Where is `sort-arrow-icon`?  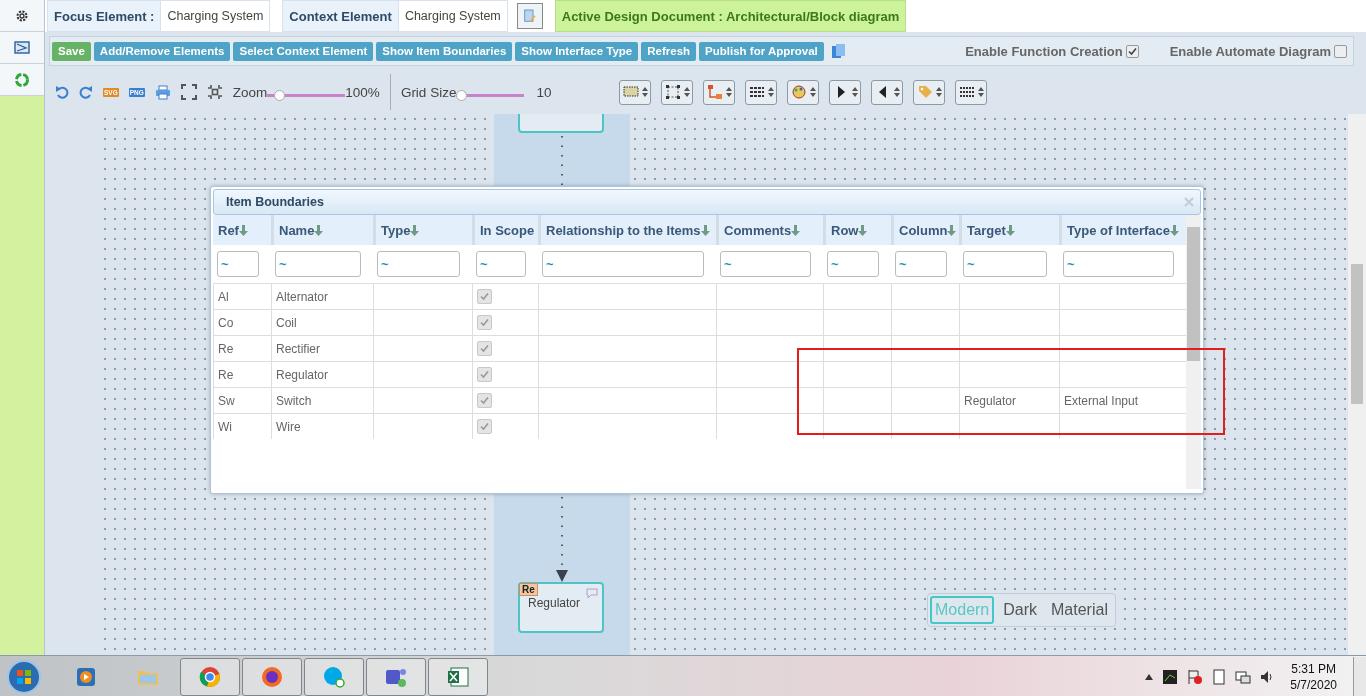
sort-arrow-icon is located at coordinates (863, 230).